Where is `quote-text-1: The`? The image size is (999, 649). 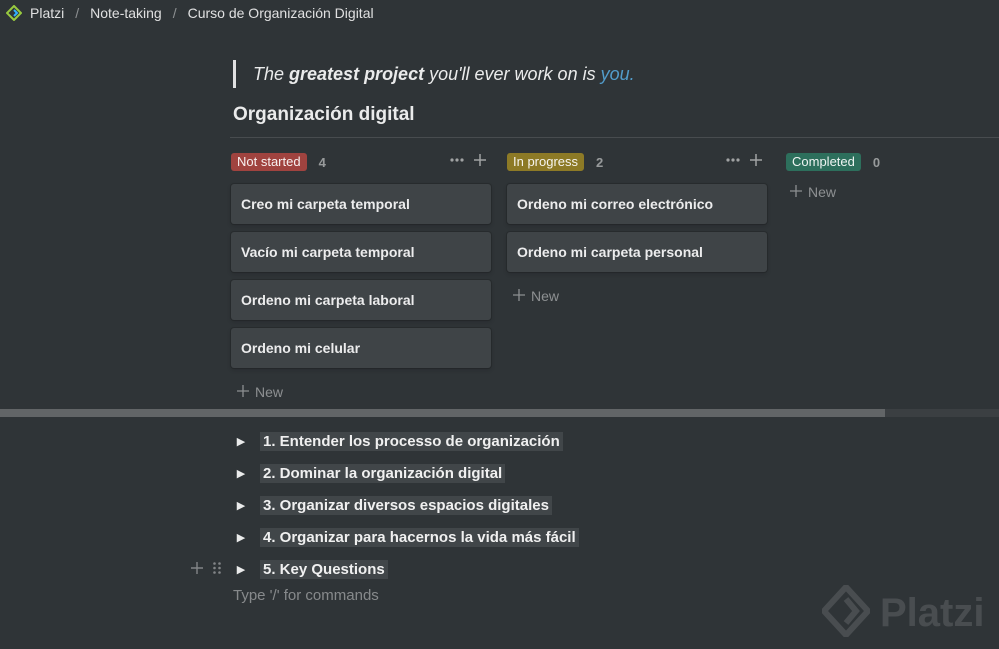
quote-text-1: The is located at coordinates (271, 74).